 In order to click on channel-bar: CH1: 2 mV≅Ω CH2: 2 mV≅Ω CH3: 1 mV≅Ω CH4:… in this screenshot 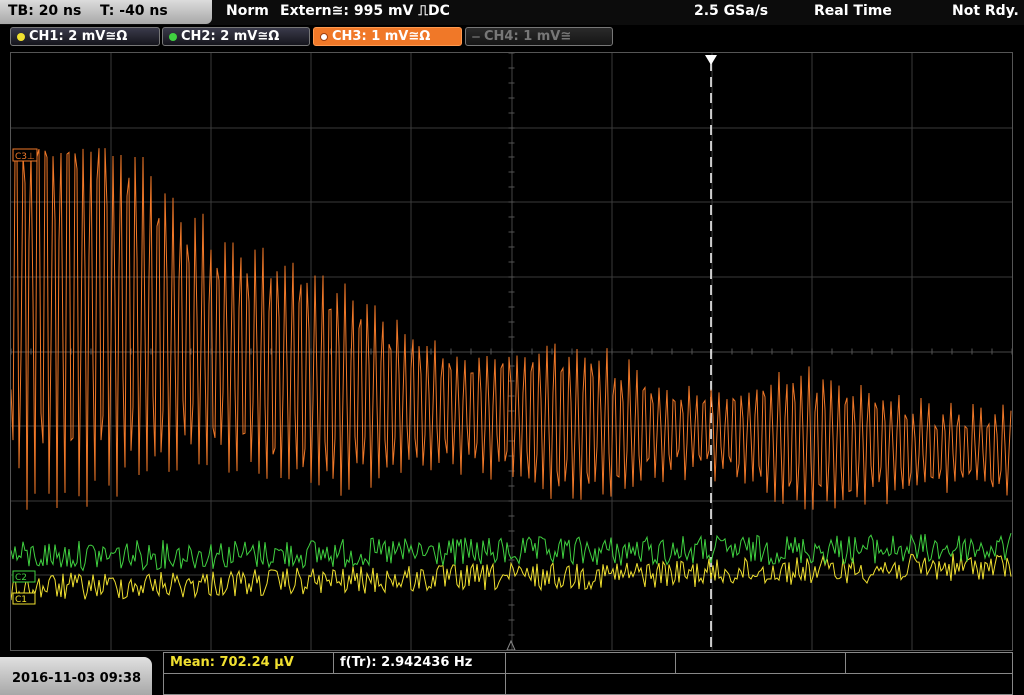, I will do `click(512, 38)`.